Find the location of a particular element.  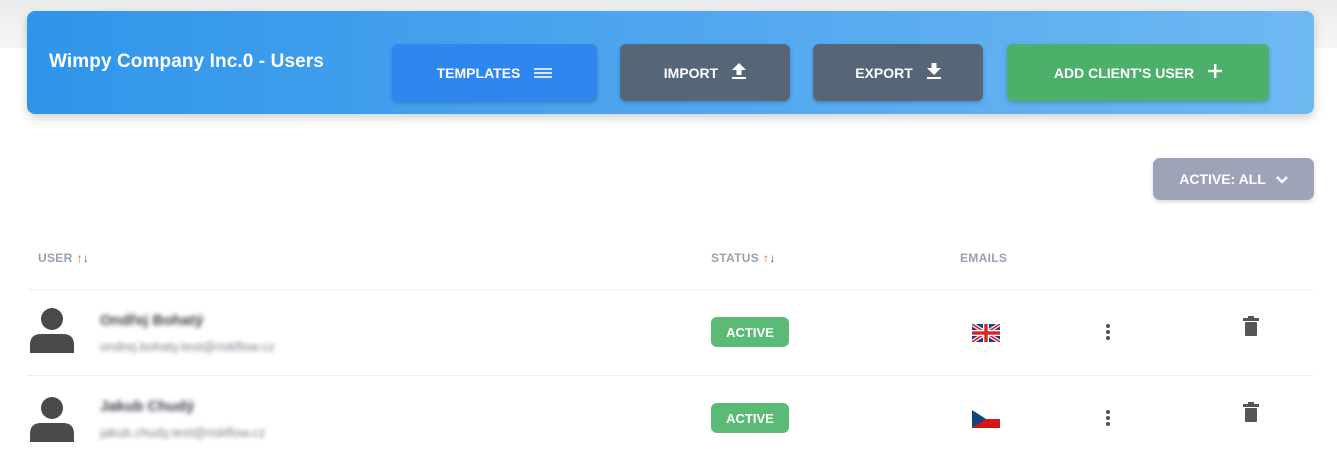

download-icon is located at coordinates (933, 72).